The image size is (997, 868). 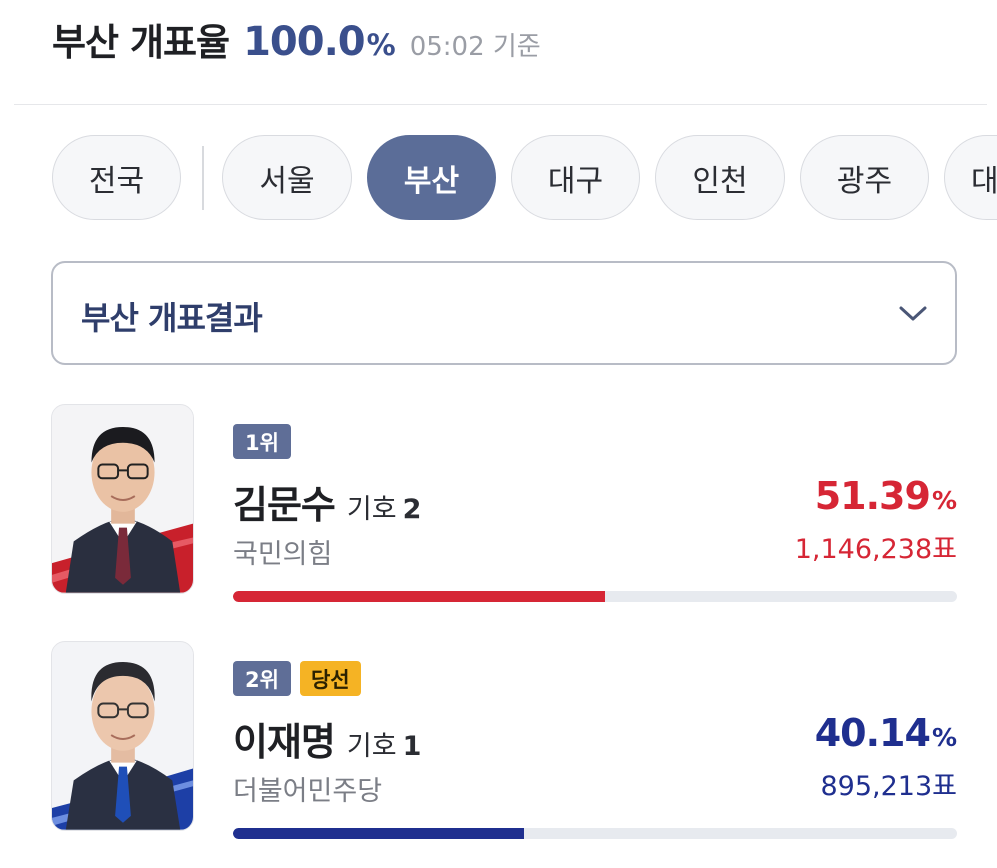 I want to click on candidate-name-row: 이재명 기호 1, so click(x=327, y=738).